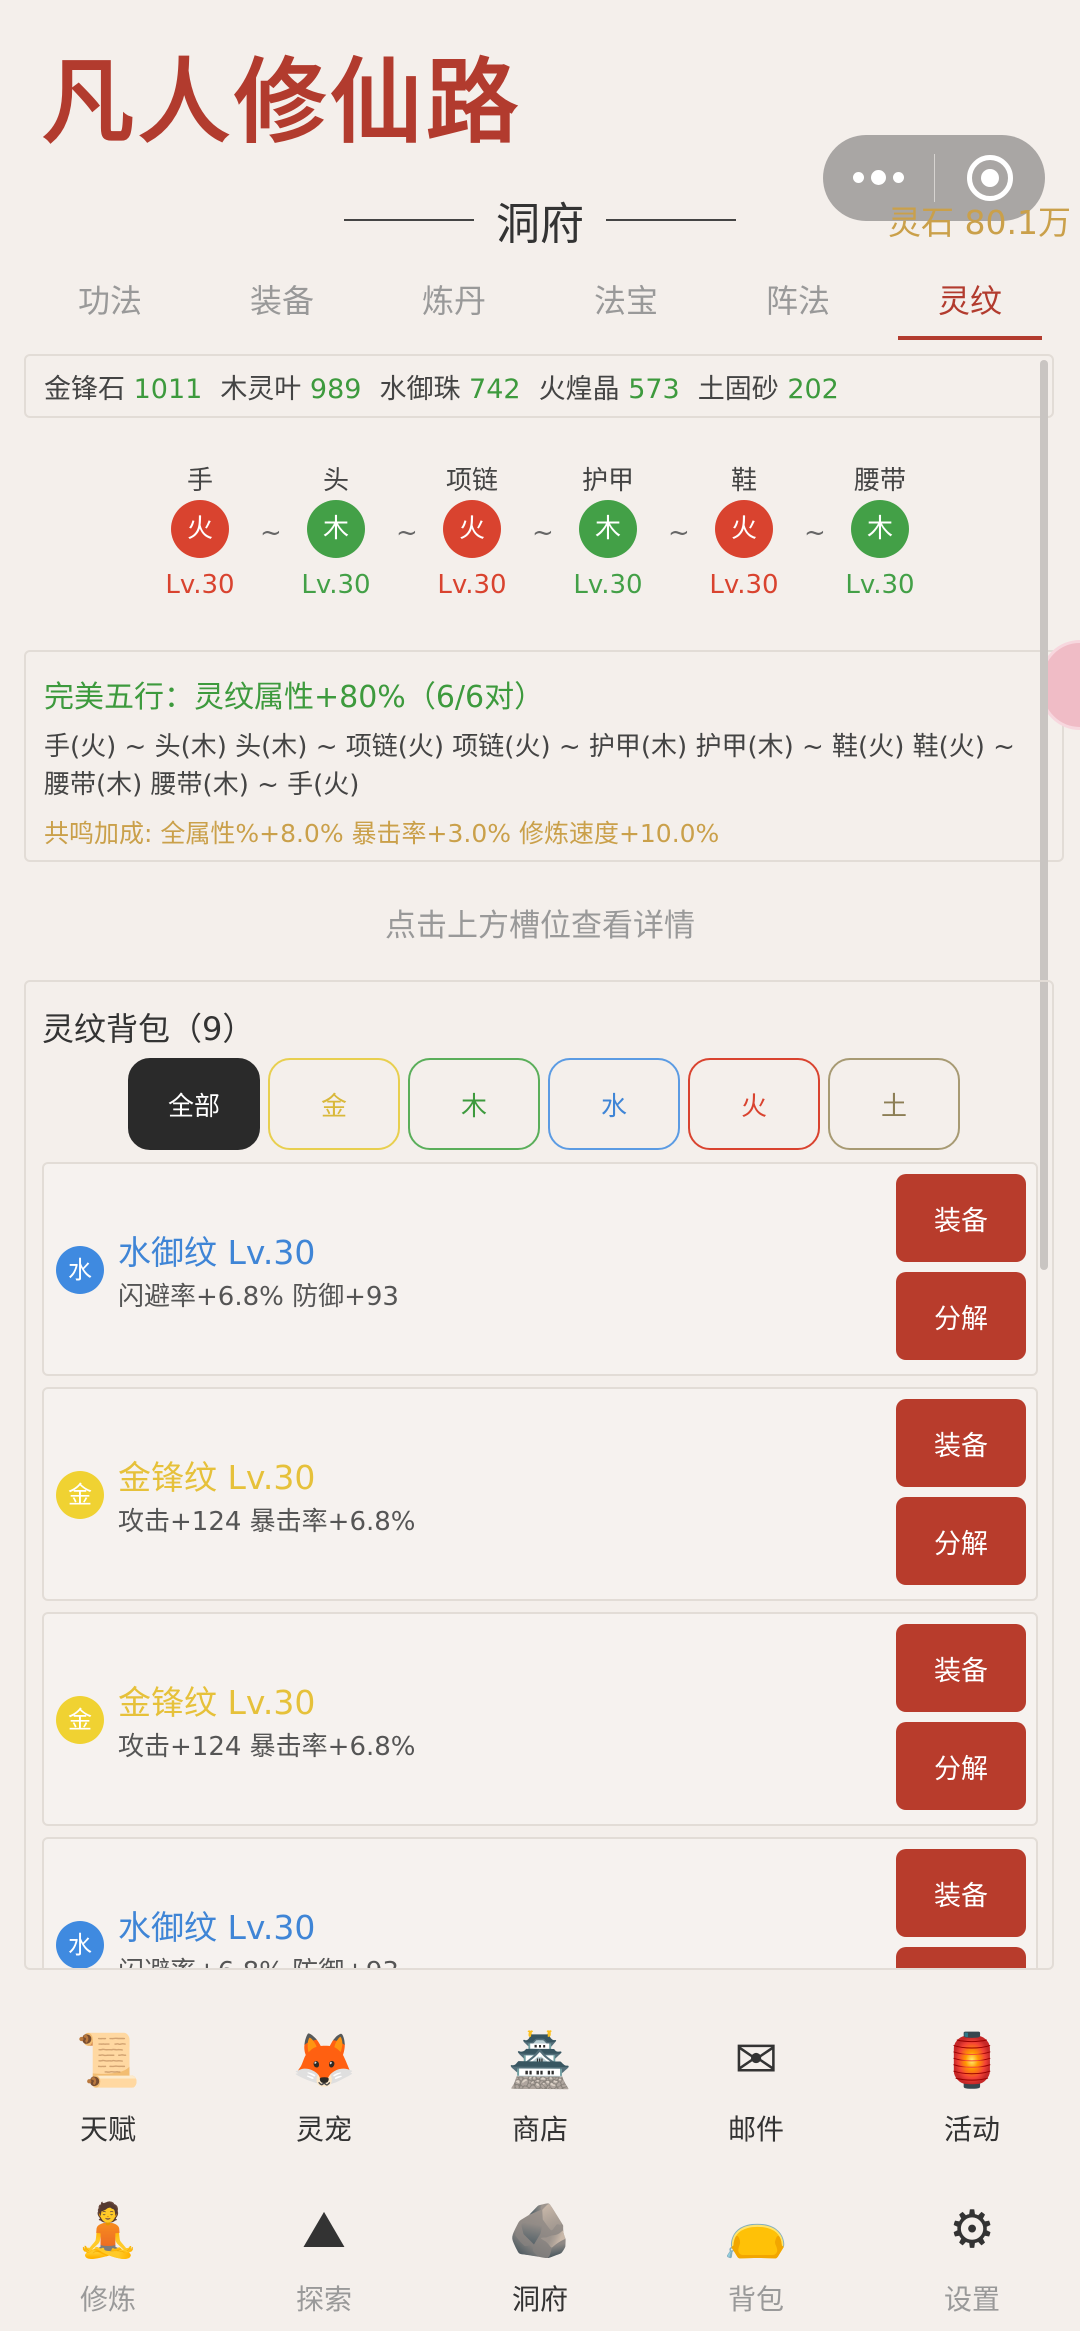  I want to click on nav-label: 活动, so click(971, 2129).